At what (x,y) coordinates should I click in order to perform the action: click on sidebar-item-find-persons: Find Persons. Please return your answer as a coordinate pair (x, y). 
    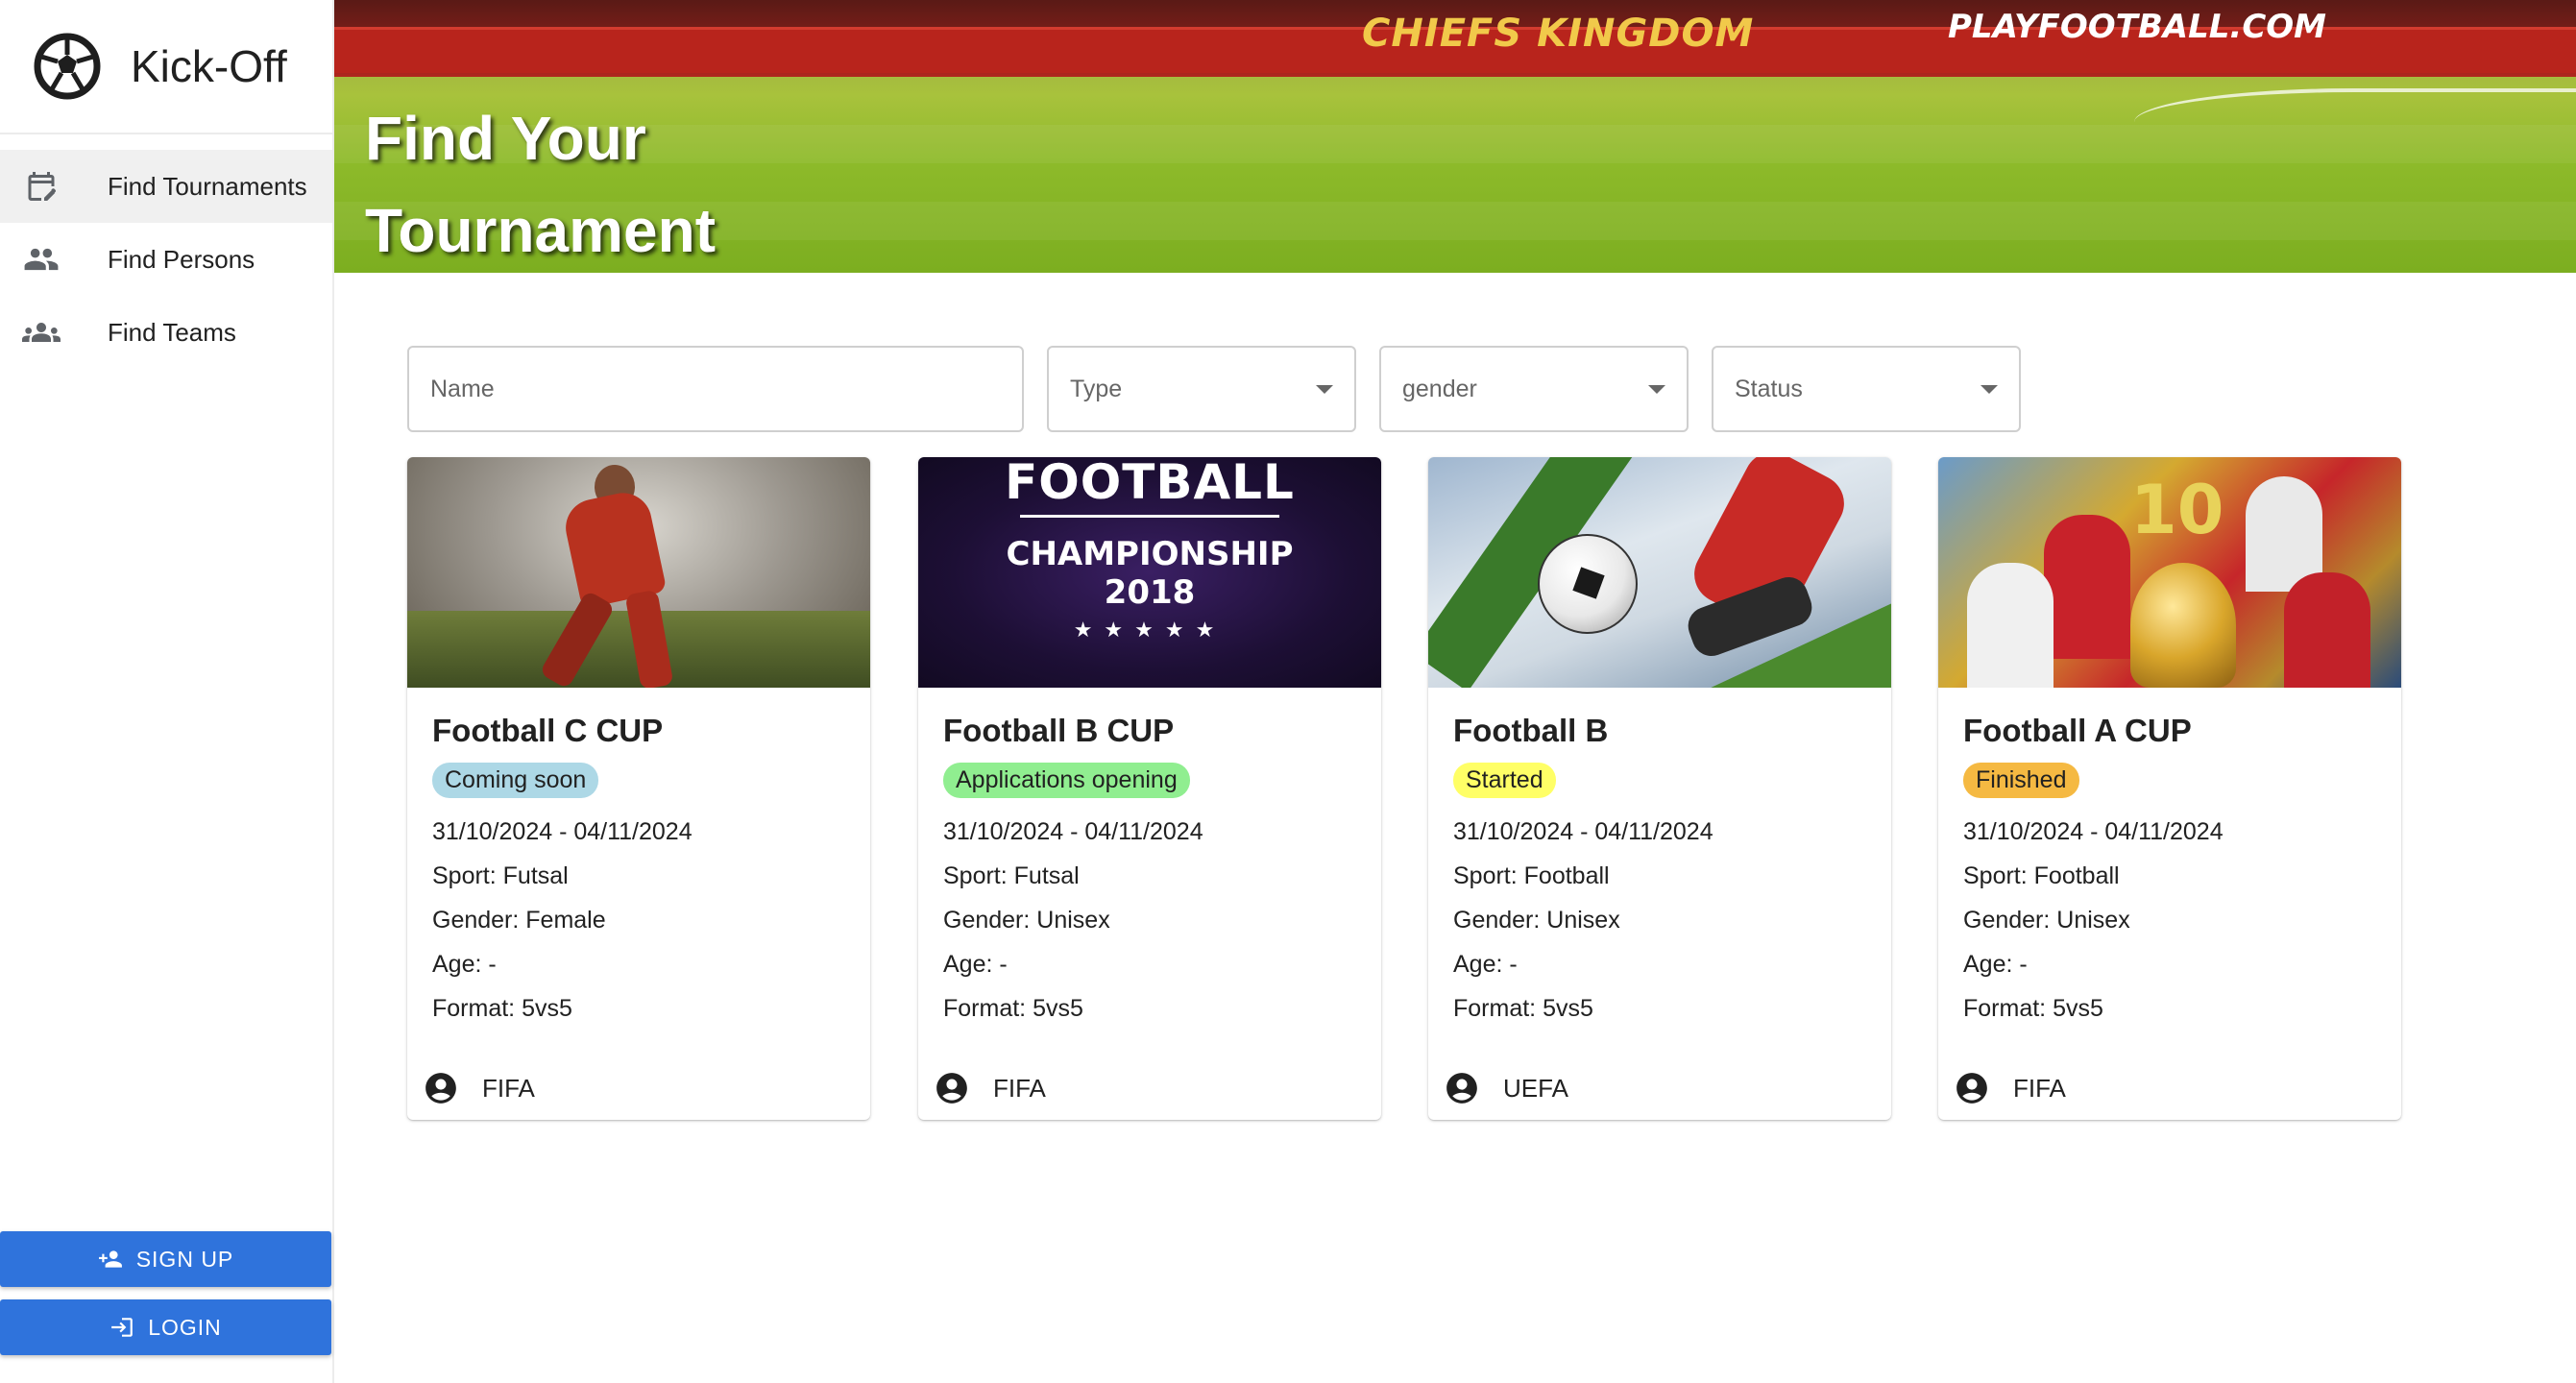
    Looking at the image, I should click on (166, 259).